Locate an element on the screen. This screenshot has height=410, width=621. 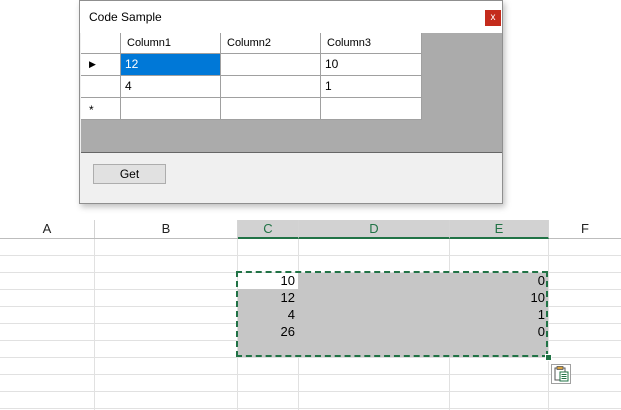
grid-cell: 10 is located at coordinates (371, 65).